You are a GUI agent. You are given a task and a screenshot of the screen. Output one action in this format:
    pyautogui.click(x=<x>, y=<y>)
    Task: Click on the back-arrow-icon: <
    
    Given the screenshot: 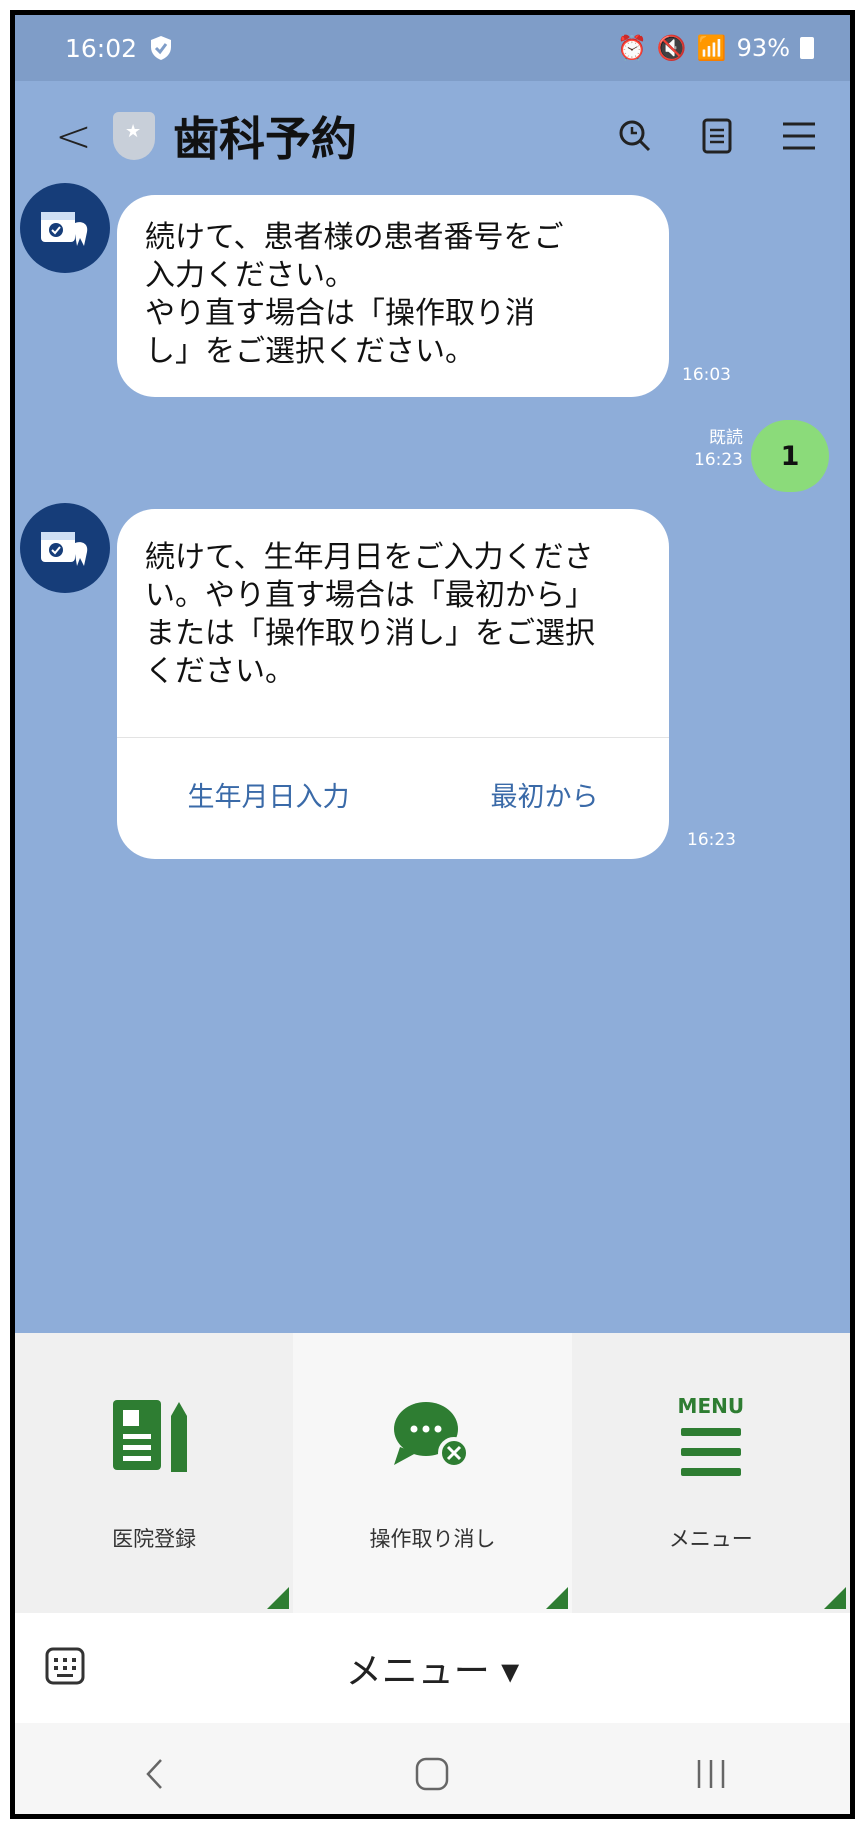 What is the action you would take?
    pyautogui.click(x=80, y=136)
    